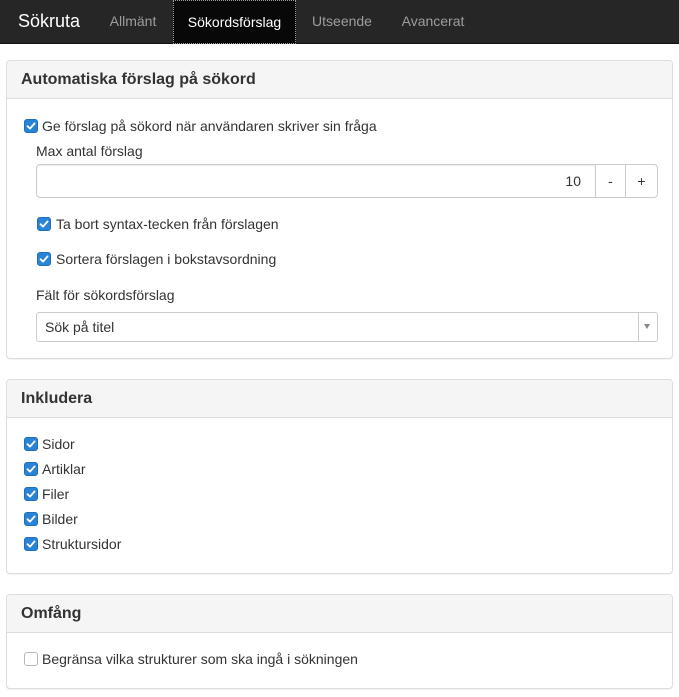 This screenshot has height=697, width=679. I want to click on suggestions-panel-title: Automatiska förslag på sökord, so click(339, 80).